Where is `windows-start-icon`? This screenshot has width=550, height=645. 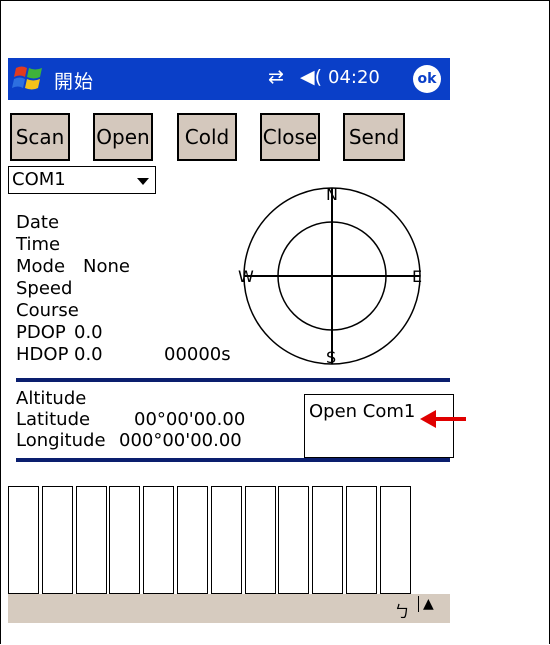 windows-start-icon is located at coordinates (29, 79).